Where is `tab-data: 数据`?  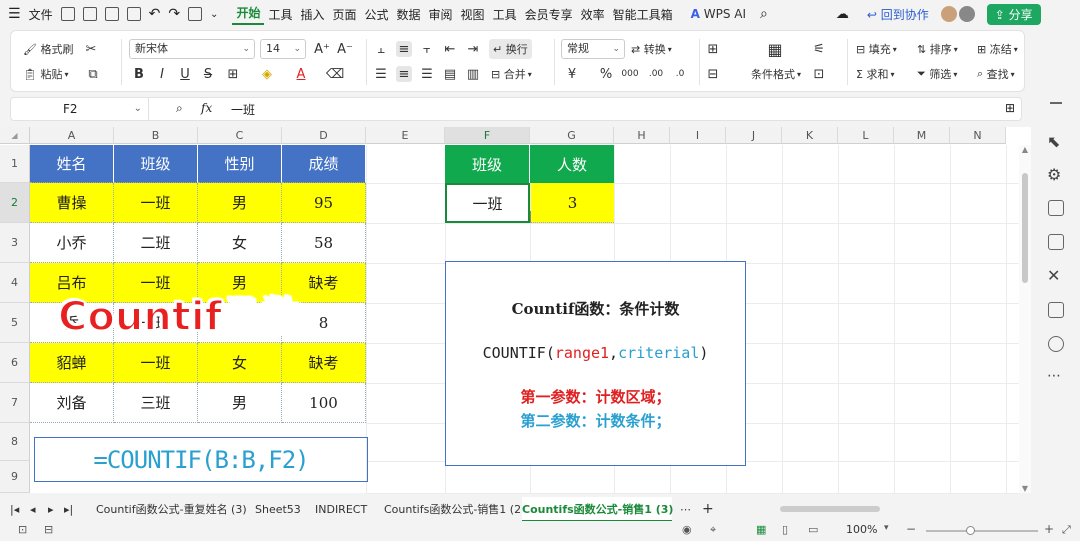
tab-data: 数据 is located at coordinates (409, 14).